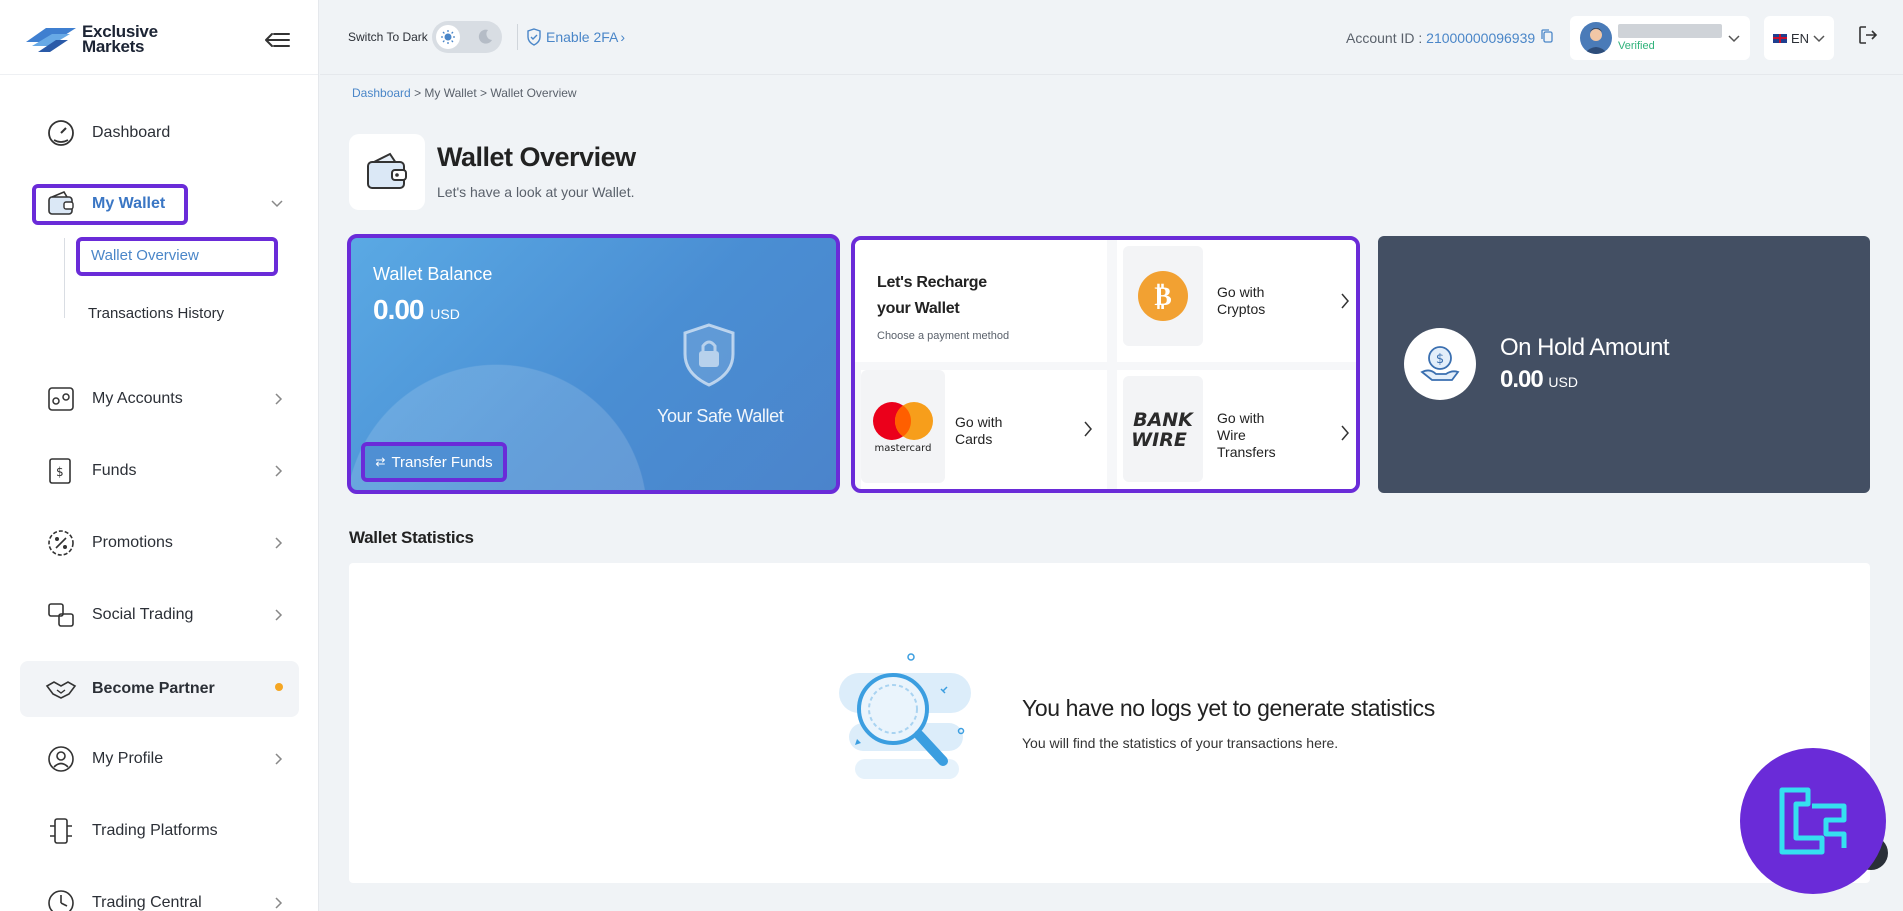 The image size is (1903, 911). I want to click on sidebar-item-promotions: Promotions, so click(159, 543).